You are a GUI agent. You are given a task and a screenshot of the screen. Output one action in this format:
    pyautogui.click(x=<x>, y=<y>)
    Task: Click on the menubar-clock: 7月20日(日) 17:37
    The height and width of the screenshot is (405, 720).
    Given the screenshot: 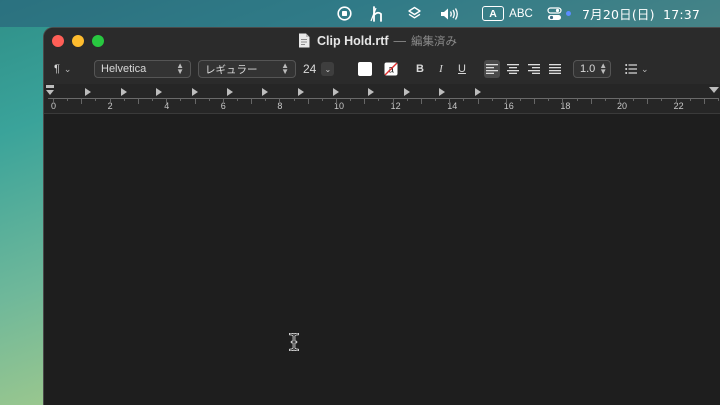 What is the action you would take?
    pyautogui.click(x=647, y=13)
    